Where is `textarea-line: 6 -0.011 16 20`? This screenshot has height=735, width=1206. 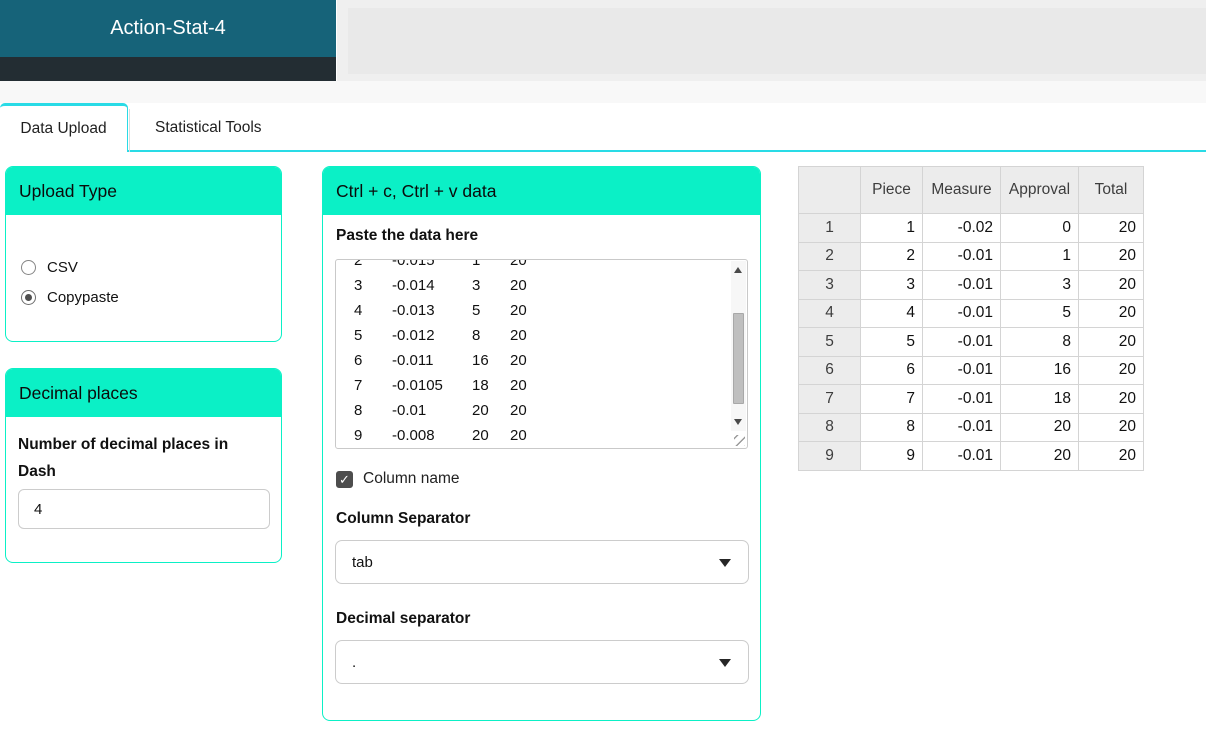
textarea-line: 6 -0.011 16 20 is located at coordinates (440, 360).